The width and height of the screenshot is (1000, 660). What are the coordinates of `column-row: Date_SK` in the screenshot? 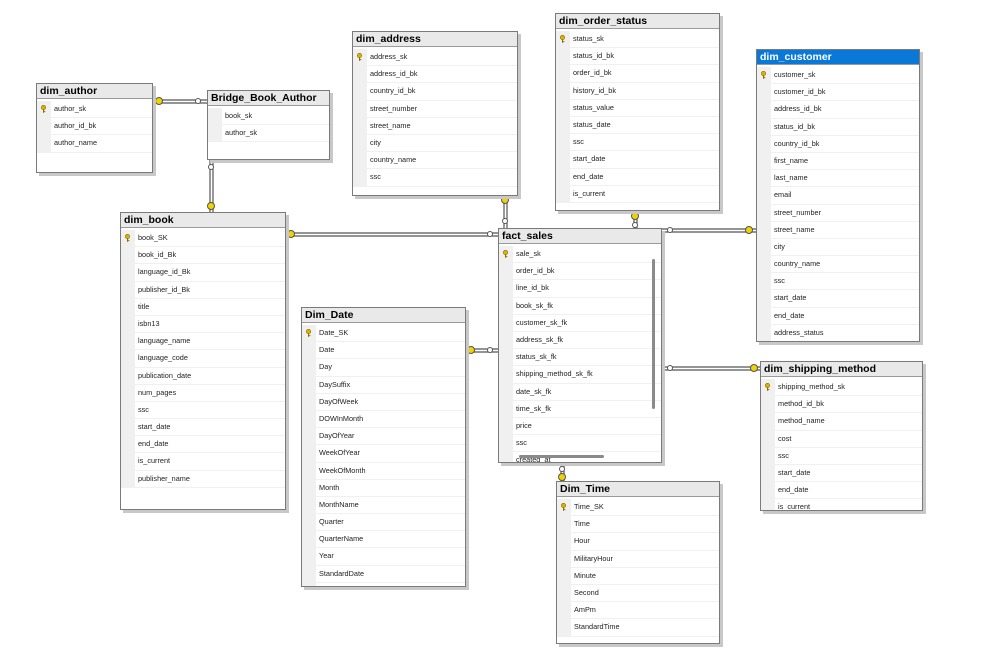 It's located at (385, 334).